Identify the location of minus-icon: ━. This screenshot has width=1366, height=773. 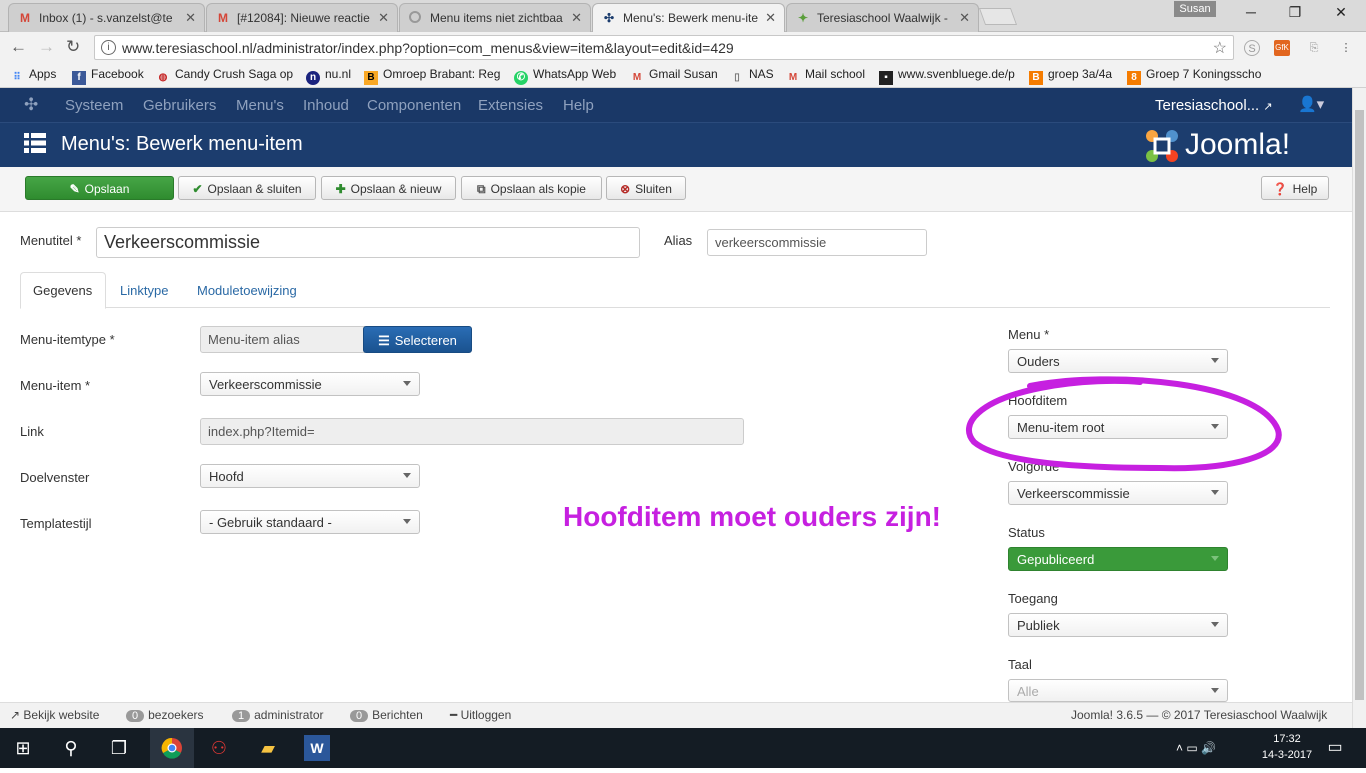
(454, 715).